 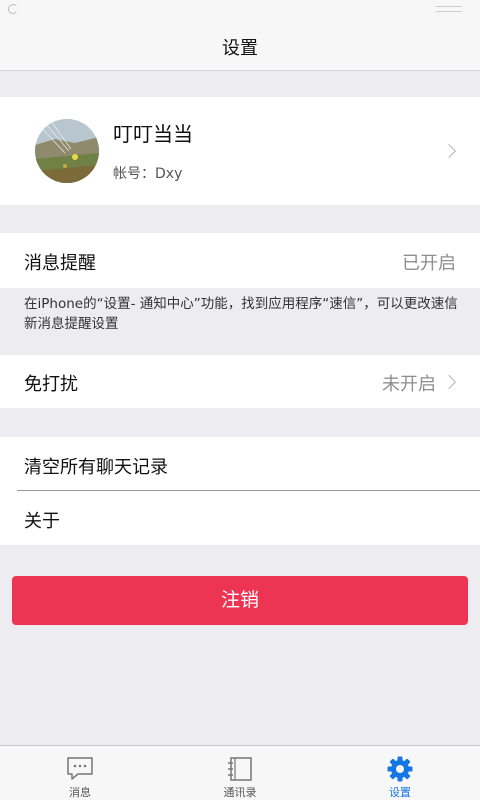 I want to click on tab-bar: 消息 通讯录 设置, so click(x=240, y=772).